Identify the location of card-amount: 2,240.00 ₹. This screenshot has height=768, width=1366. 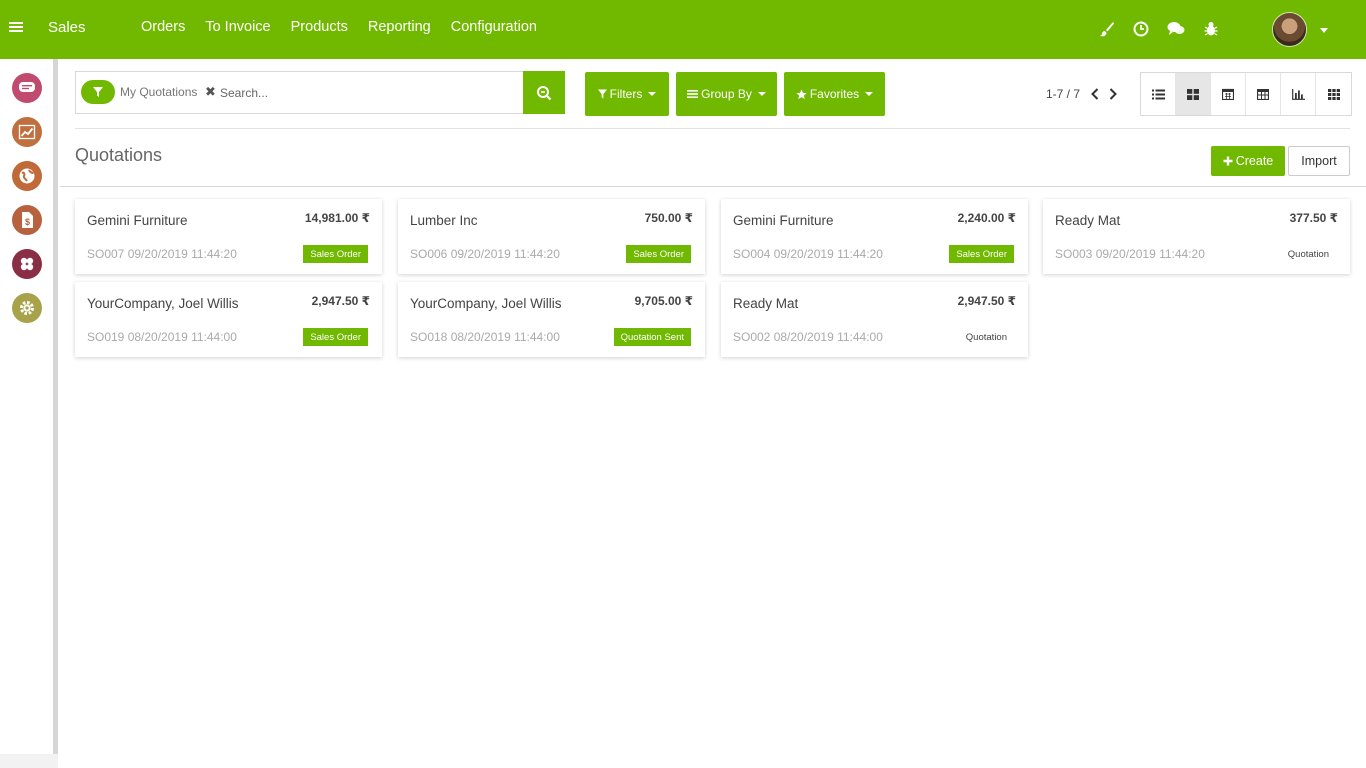
(986, 218).